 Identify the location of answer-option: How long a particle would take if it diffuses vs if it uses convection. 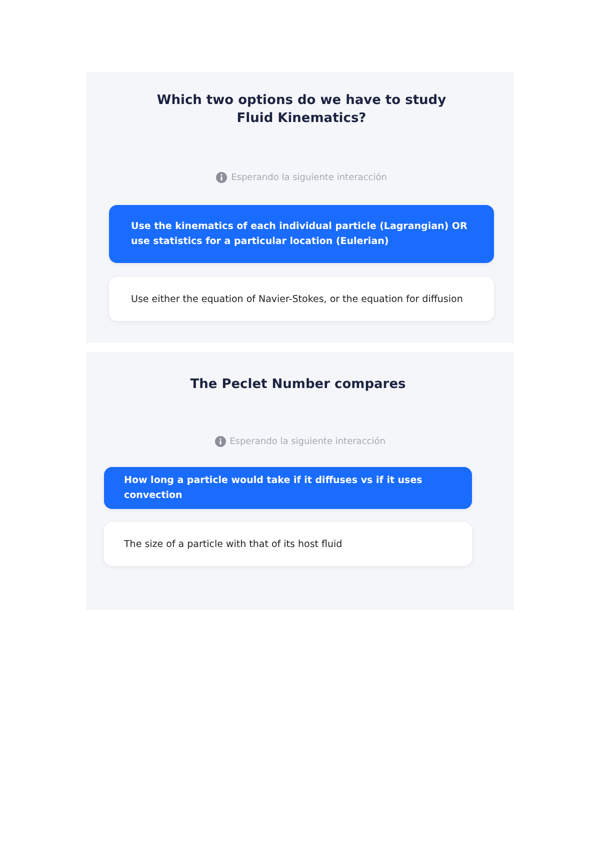
(288, 488).